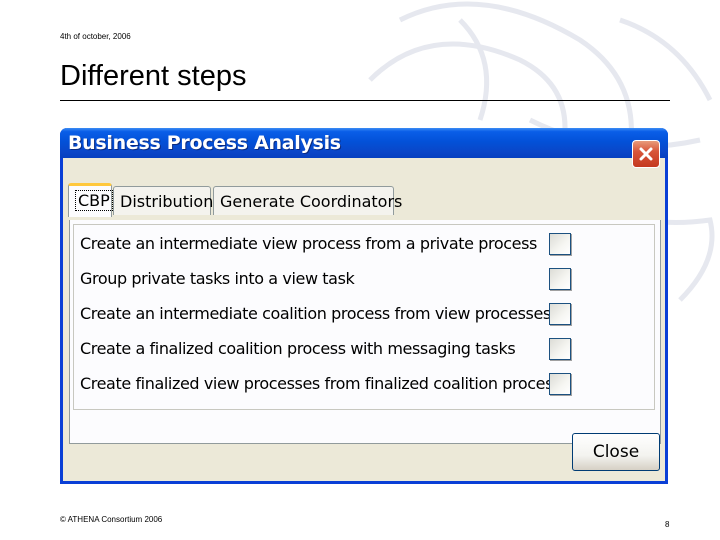  What do you see at coordinates (95, 36) in the screenshot?
I see `slide-date: 4th of october, 2006` at bounding box center [95, 36].